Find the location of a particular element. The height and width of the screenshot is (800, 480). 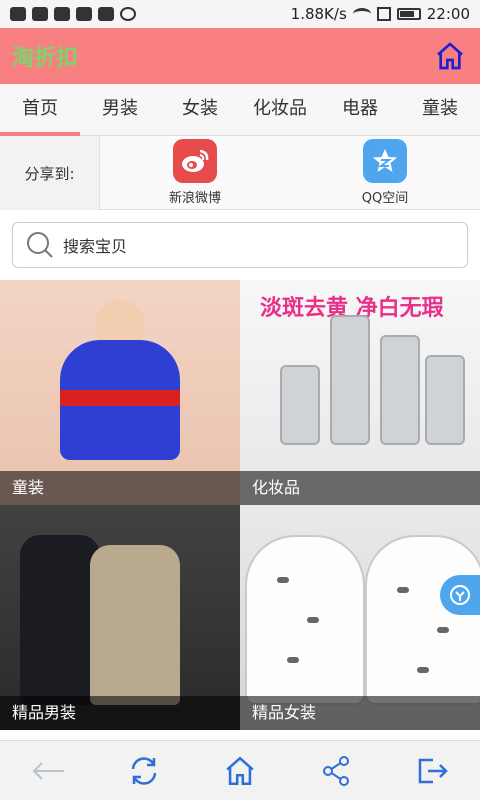

share-icon is located at coordinates (336, 770).